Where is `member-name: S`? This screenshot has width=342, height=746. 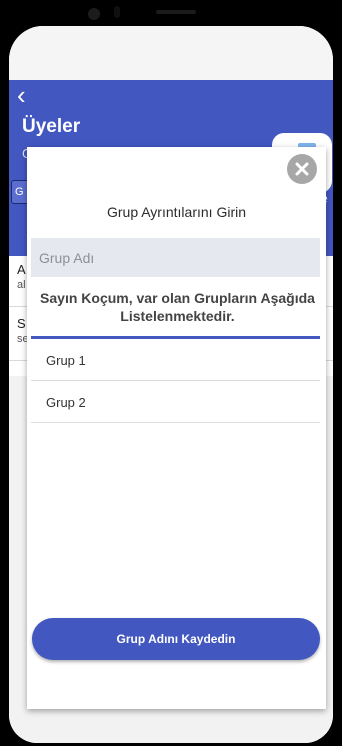 member-name: S is located at coordinates (21, 323).